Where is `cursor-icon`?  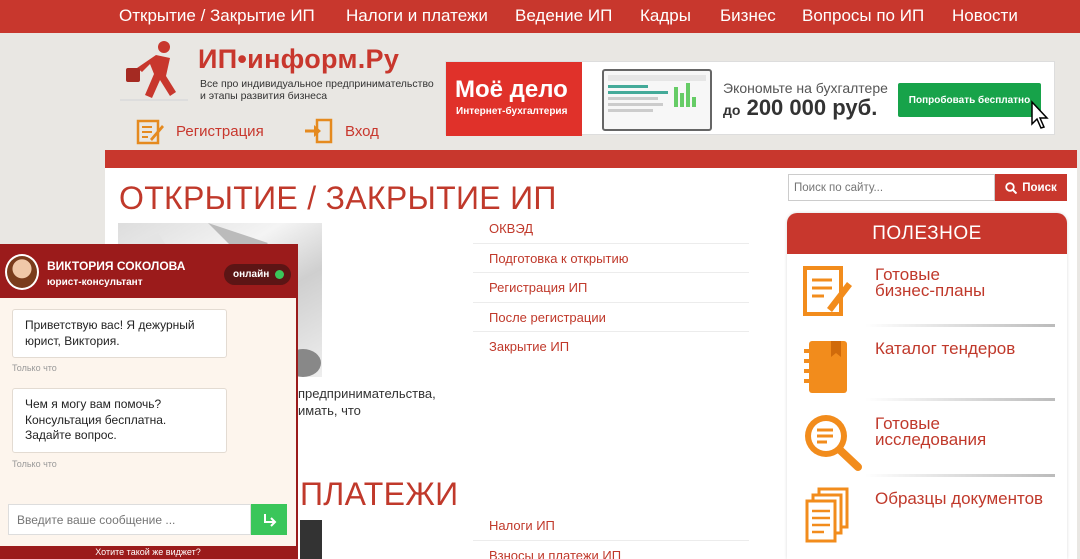
cursor-icon is located at coordinates (1040, 114).